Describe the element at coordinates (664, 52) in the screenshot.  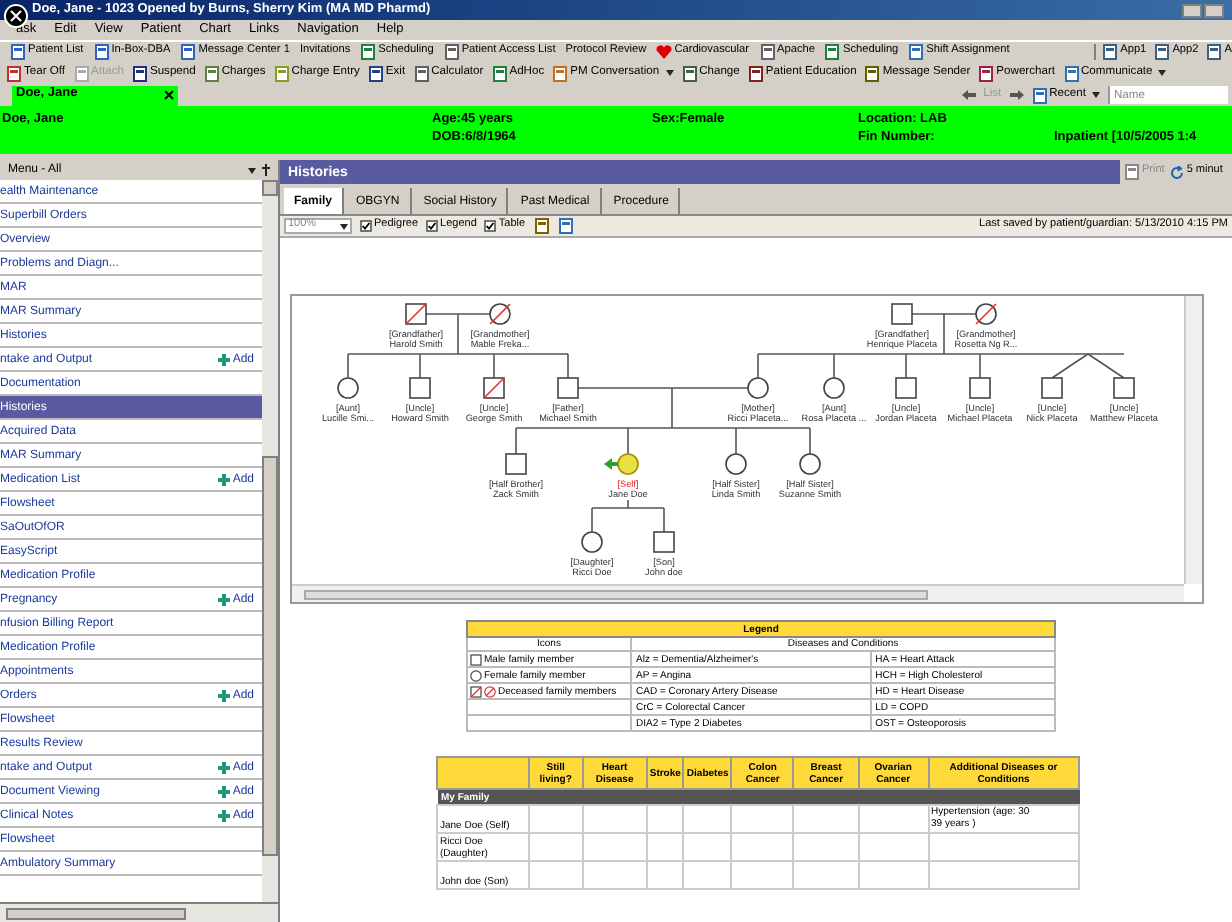
I see `heart-icon` at that location.